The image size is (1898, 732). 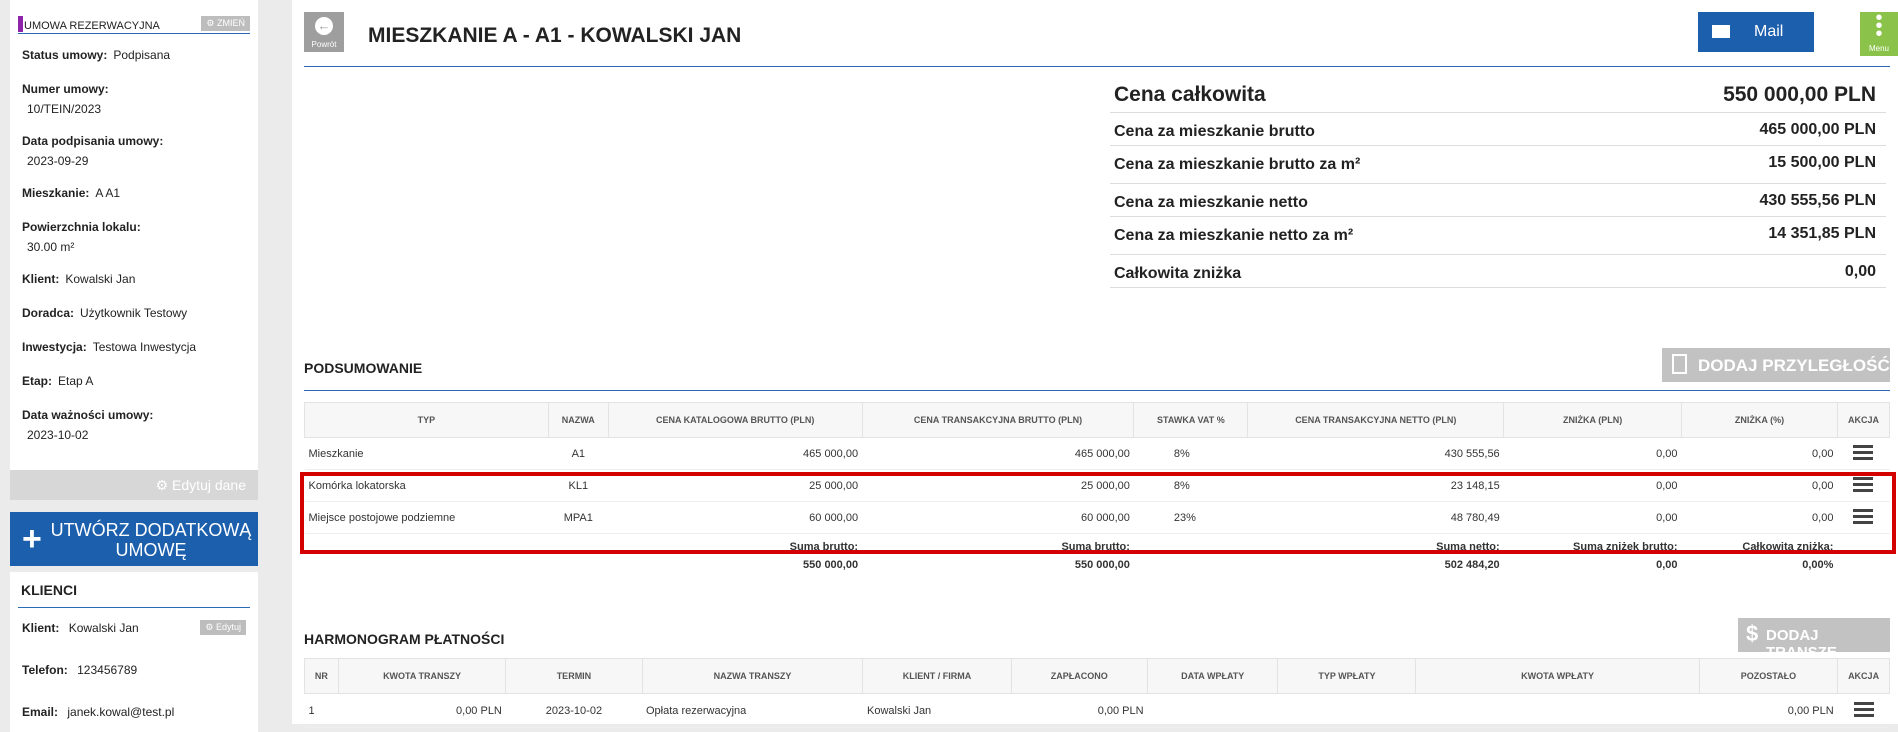 What do you see at coordinates (321, 676) in the screenshot?
I see `column-header: NR` at bounding box center [321, 676].